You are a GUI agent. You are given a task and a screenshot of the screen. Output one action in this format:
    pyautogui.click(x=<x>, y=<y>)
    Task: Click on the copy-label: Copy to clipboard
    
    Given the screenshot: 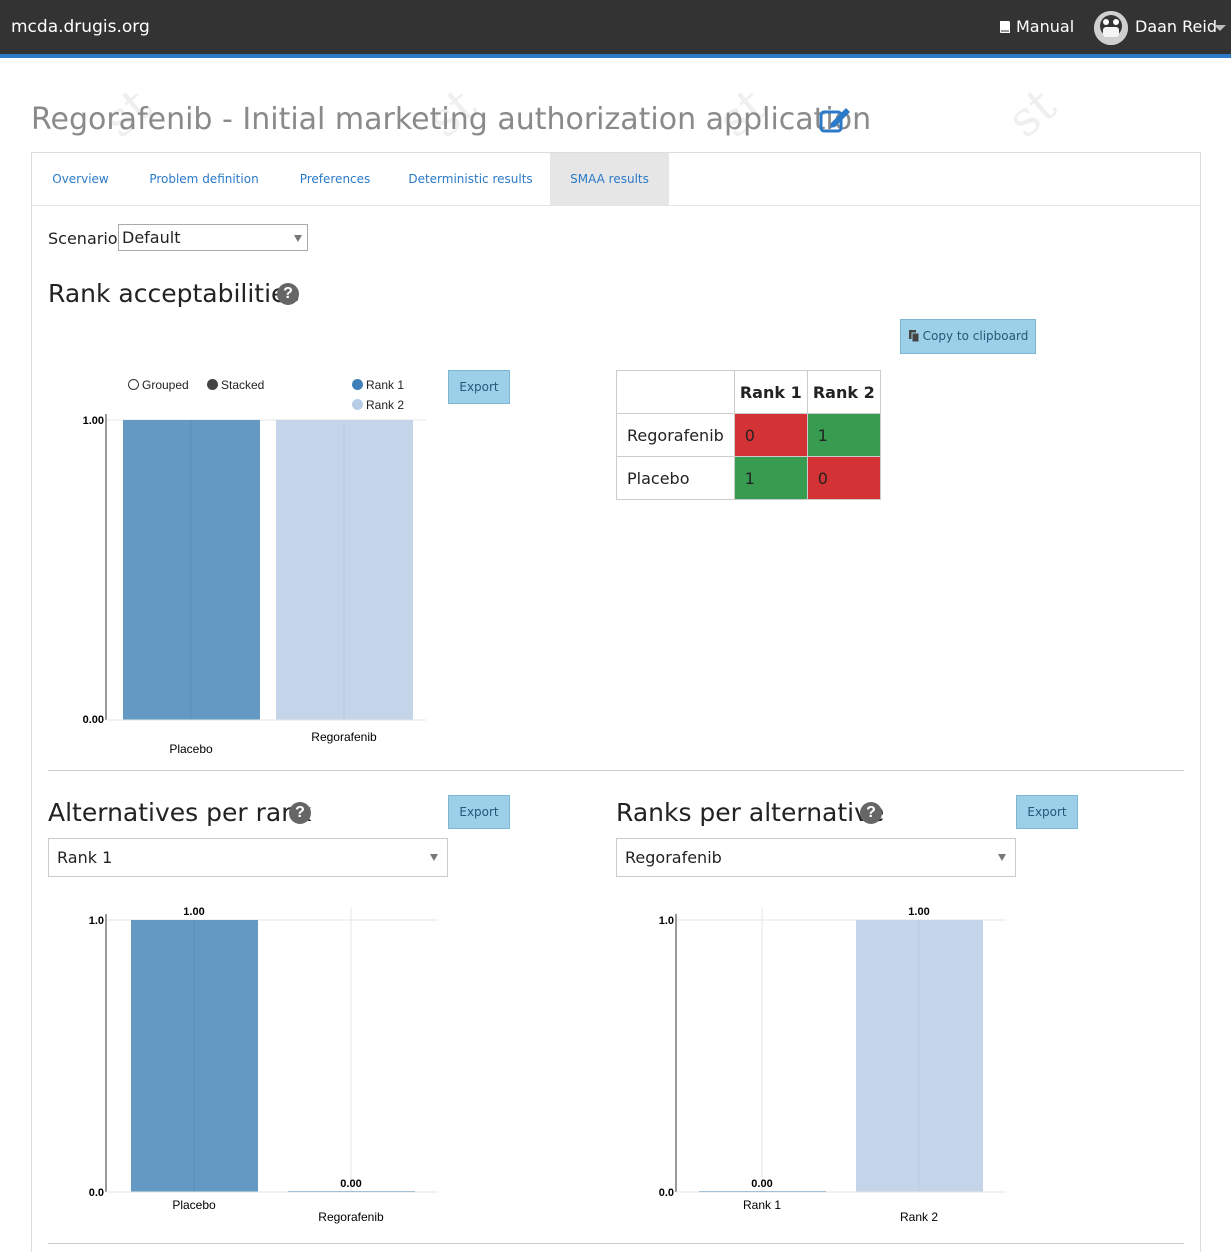 What is the action you would take?
    pyautogui.click(x=975, y=336)
    